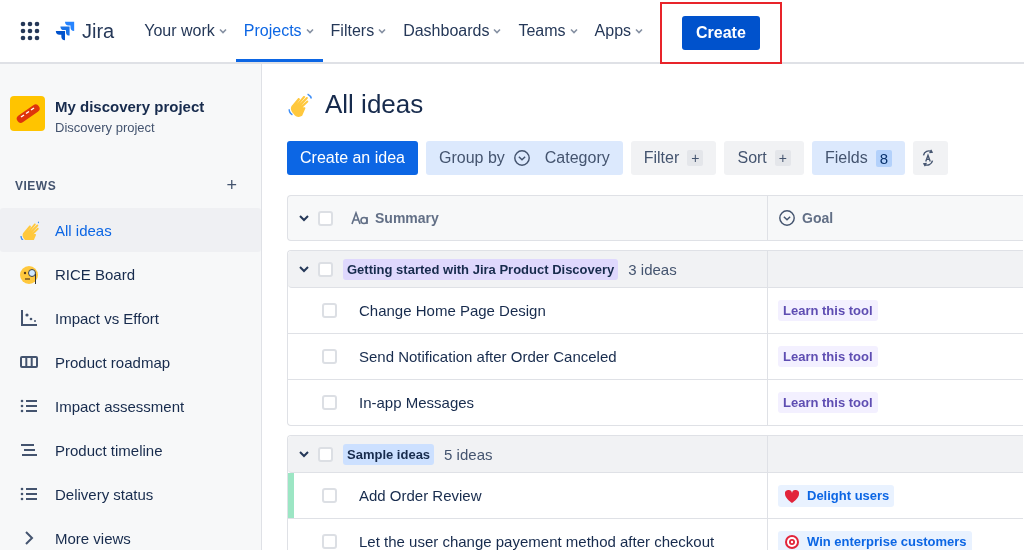 This screenshot has width=1024, height=550. I want to click on idea-summary: Change Home Page Design, so click(452, 310).